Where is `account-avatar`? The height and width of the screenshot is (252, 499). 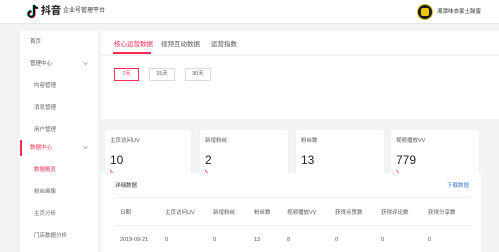 account-avatar is located at coordinates (425, 12).